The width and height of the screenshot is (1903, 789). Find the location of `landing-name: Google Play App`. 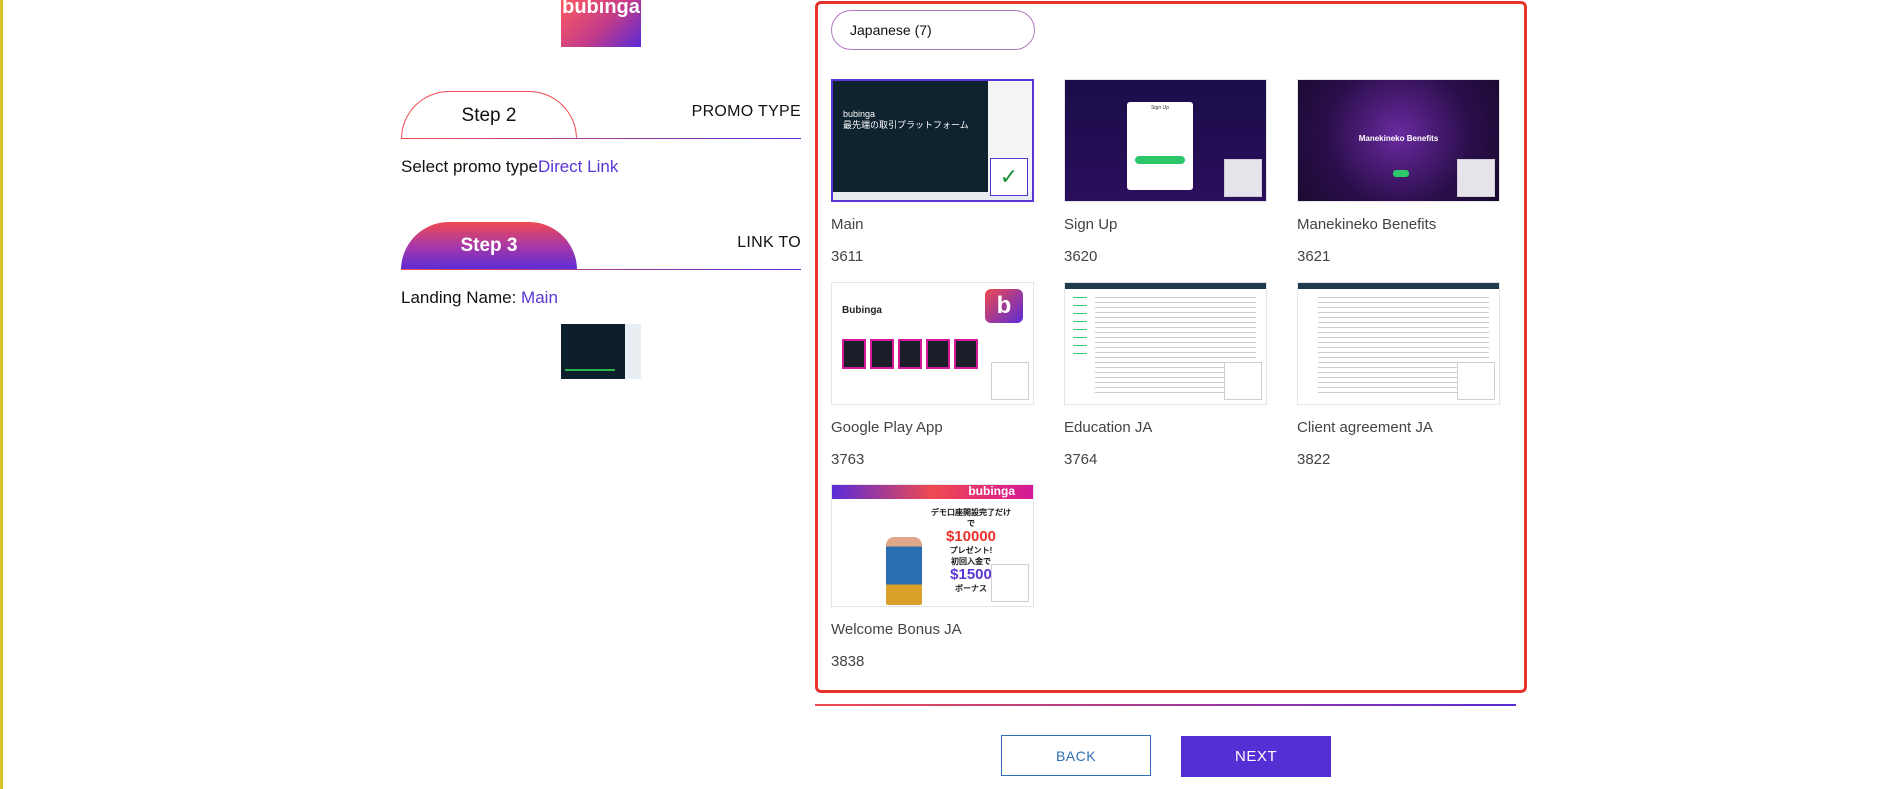

landing-name: Google Play App is located at coordinates (887, 427).